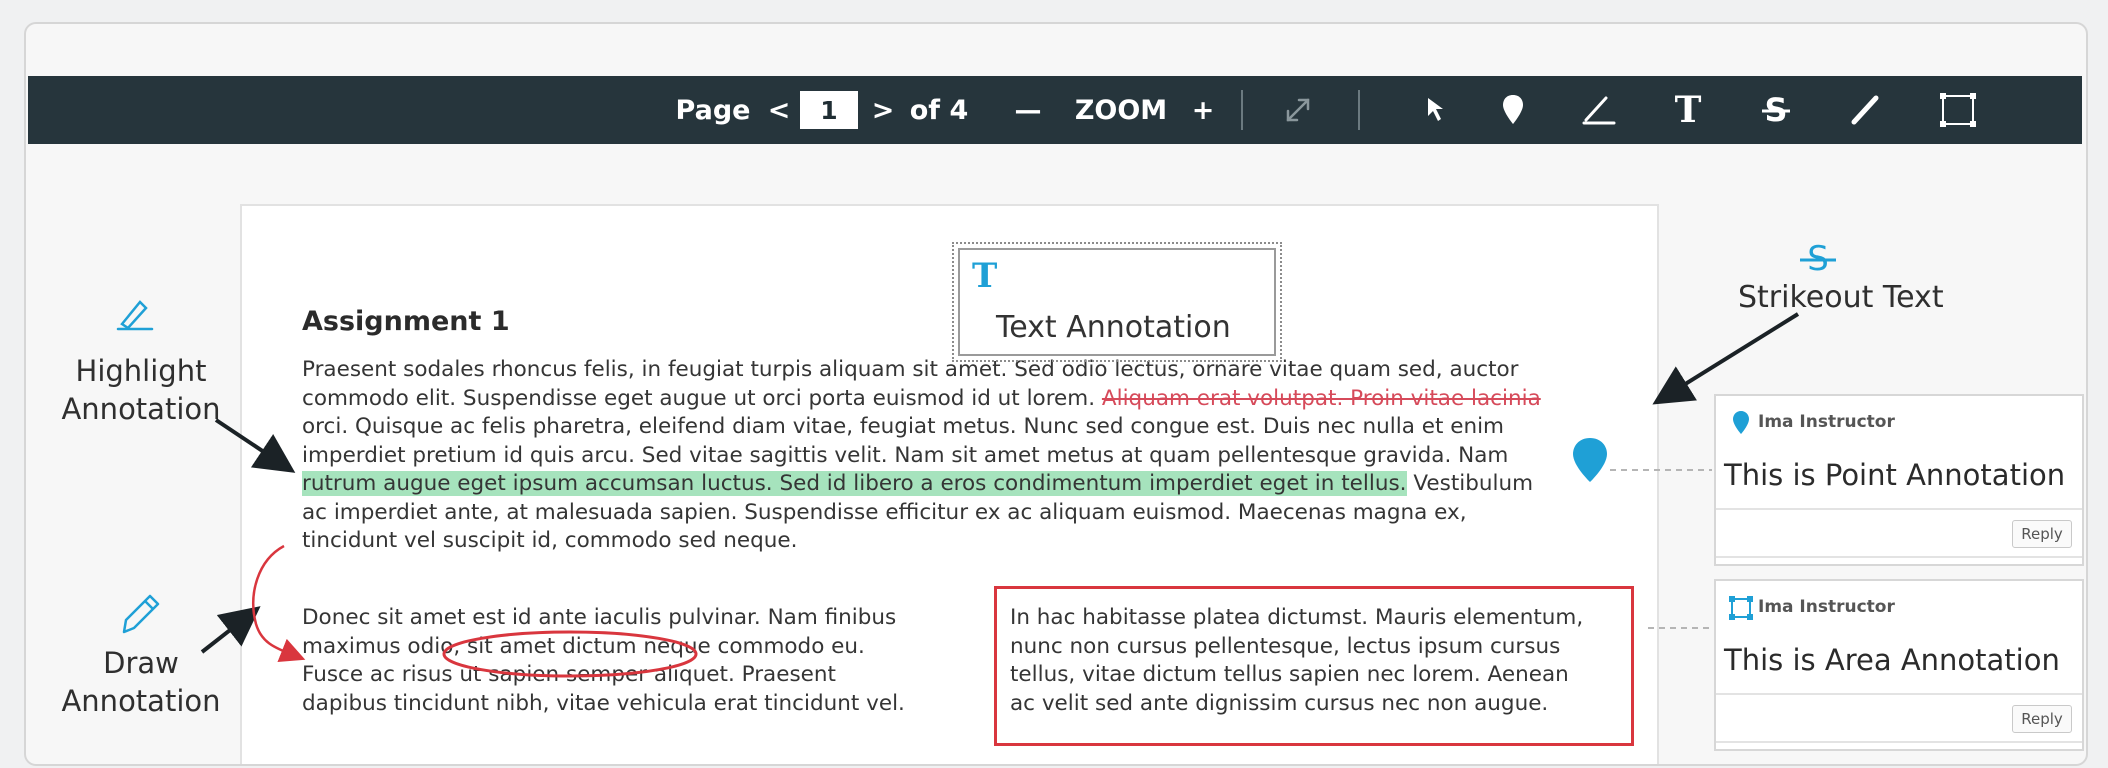  Describe the element at coordinates (279, 603) in the screenshot. I see `draw-annotation-brace` at that location.